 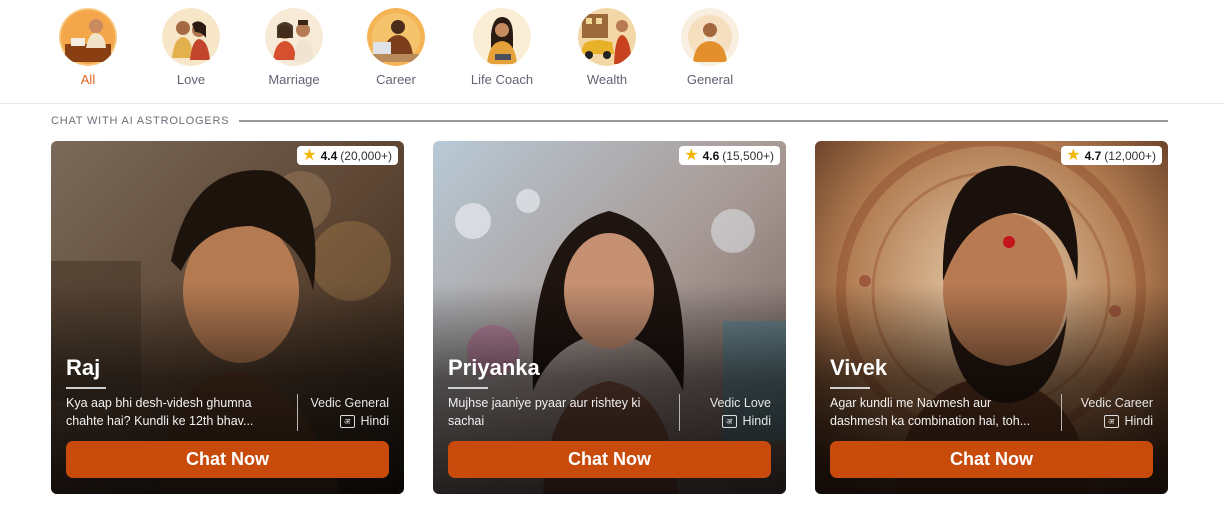 I want to click on astrologer-meta: Vedic Career अ Hindi, so click(x=1117, y=412).